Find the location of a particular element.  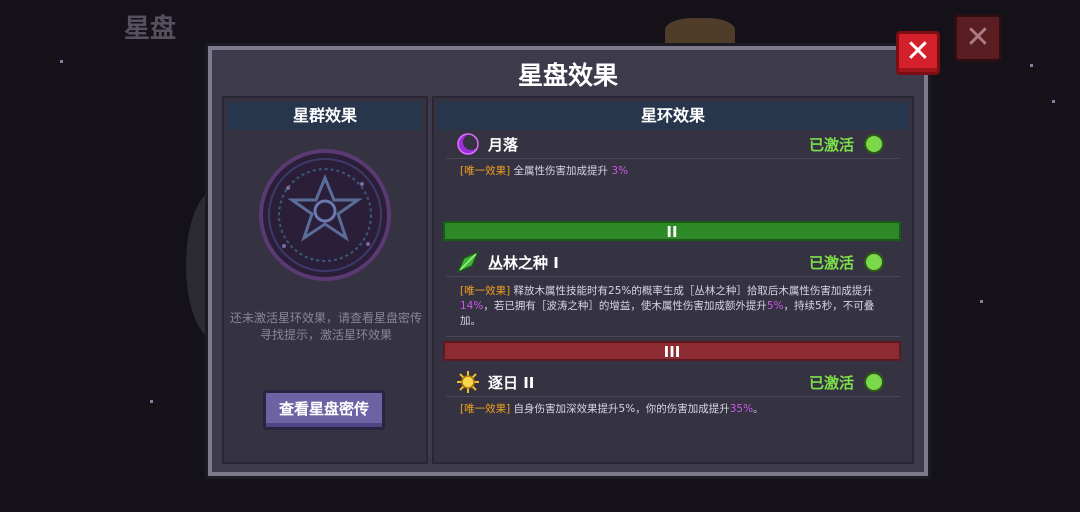

desc-highlight: 14% is located at coordinates (472, 306).